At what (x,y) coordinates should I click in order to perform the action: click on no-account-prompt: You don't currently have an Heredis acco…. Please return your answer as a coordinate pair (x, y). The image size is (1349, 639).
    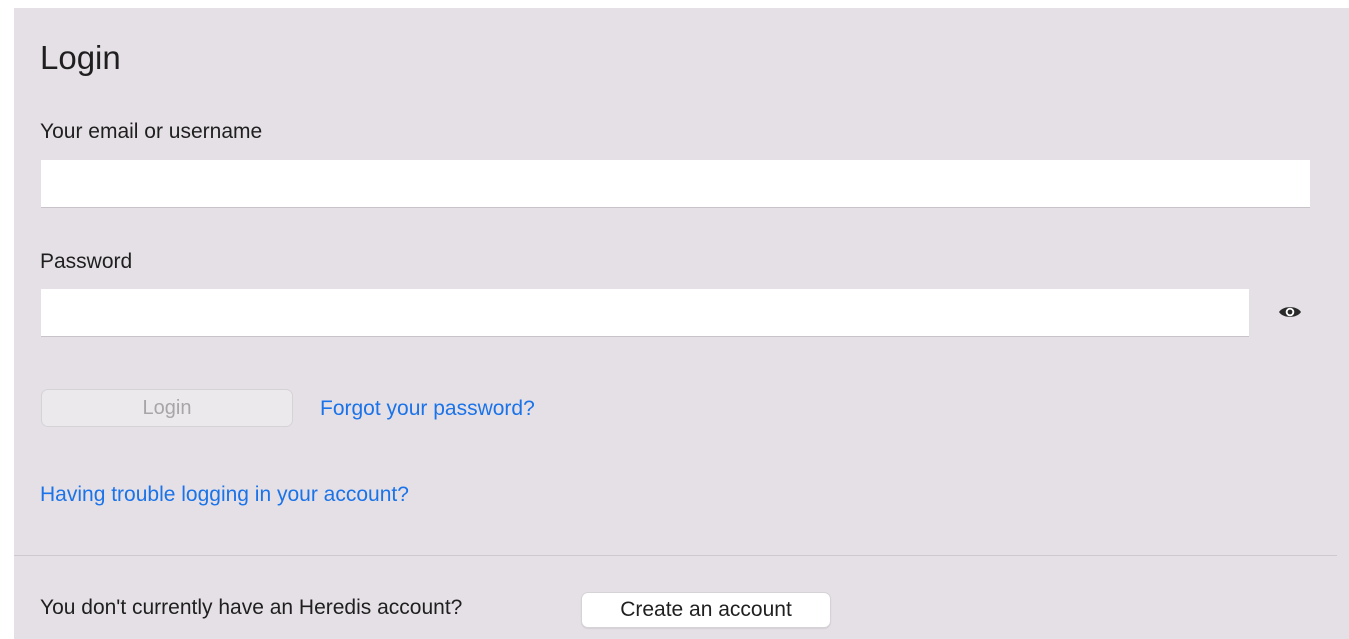
    Looking at the image, I should click on (251, 607).